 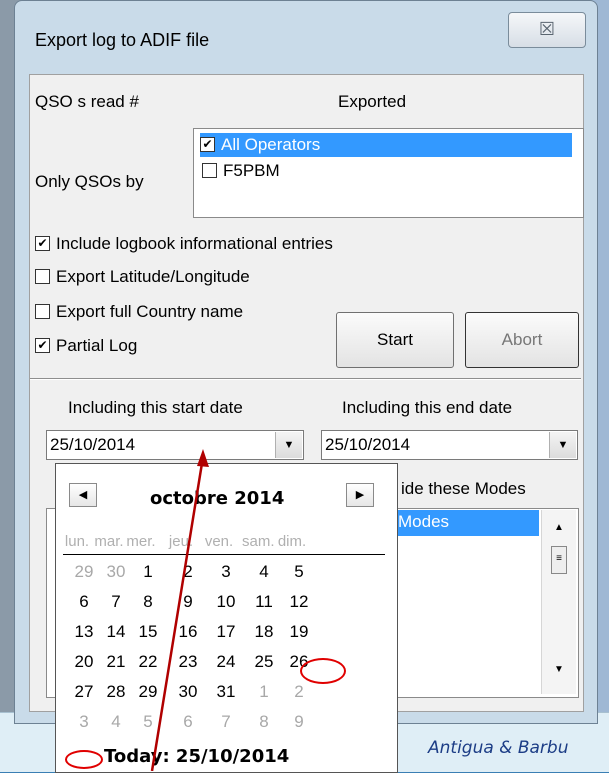 What do you see at coordinates (305, 379) in the screenshot?
I see `separator` at bounding box center [305, 379].